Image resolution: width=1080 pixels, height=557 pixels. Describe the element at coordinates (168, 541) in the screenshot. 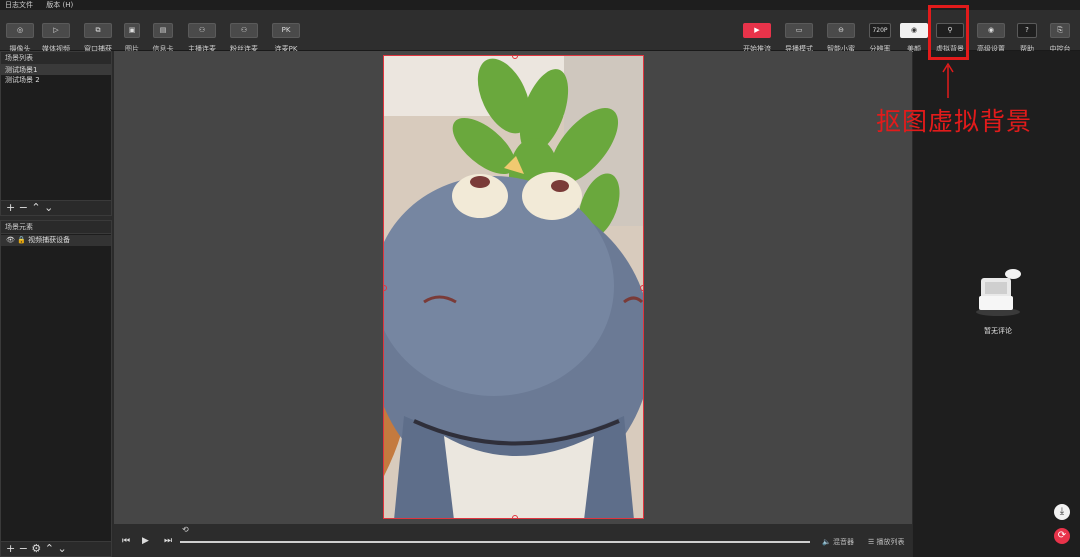

I see `next-icon: ⏭` at that location.